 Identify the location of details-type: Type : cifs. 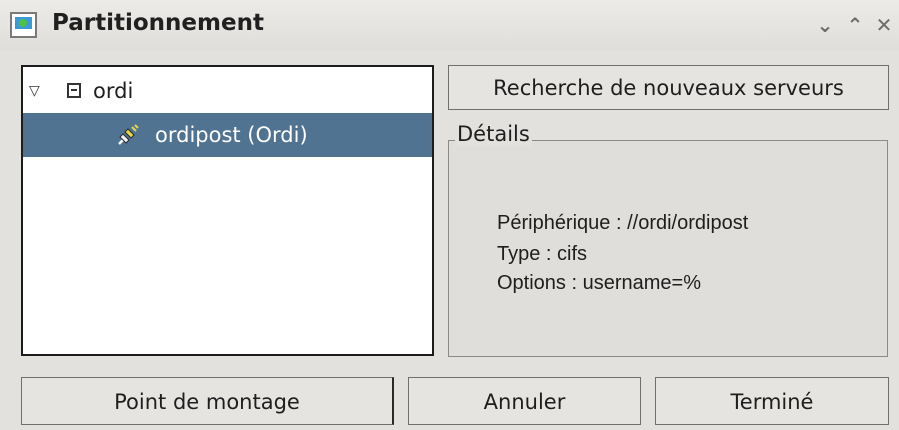
(542, 254).